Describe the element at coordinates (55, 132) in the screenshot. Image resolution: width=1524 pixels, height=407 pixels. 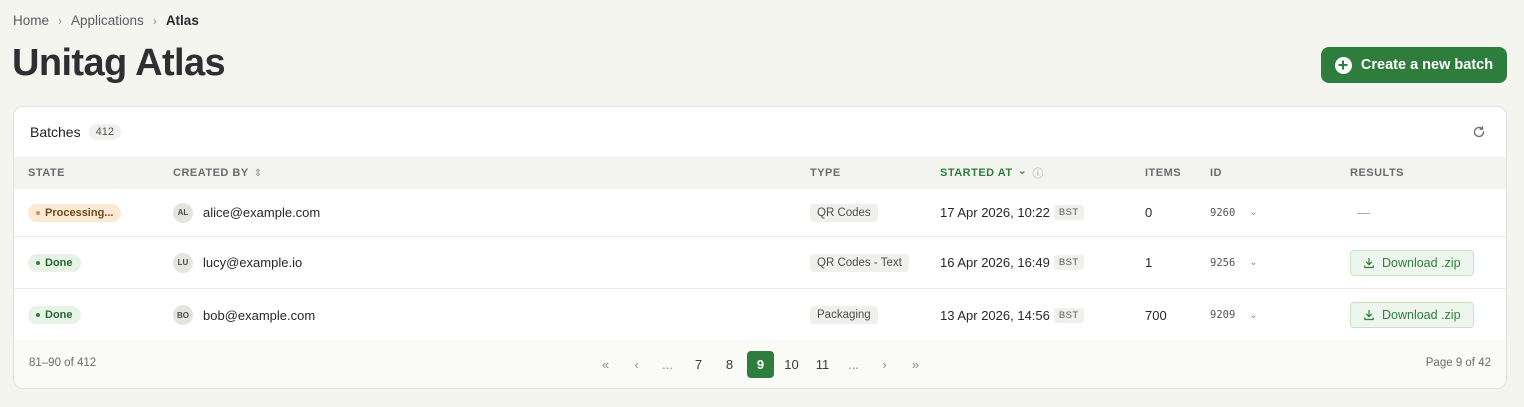
I see `table-title: Batches` at that location.